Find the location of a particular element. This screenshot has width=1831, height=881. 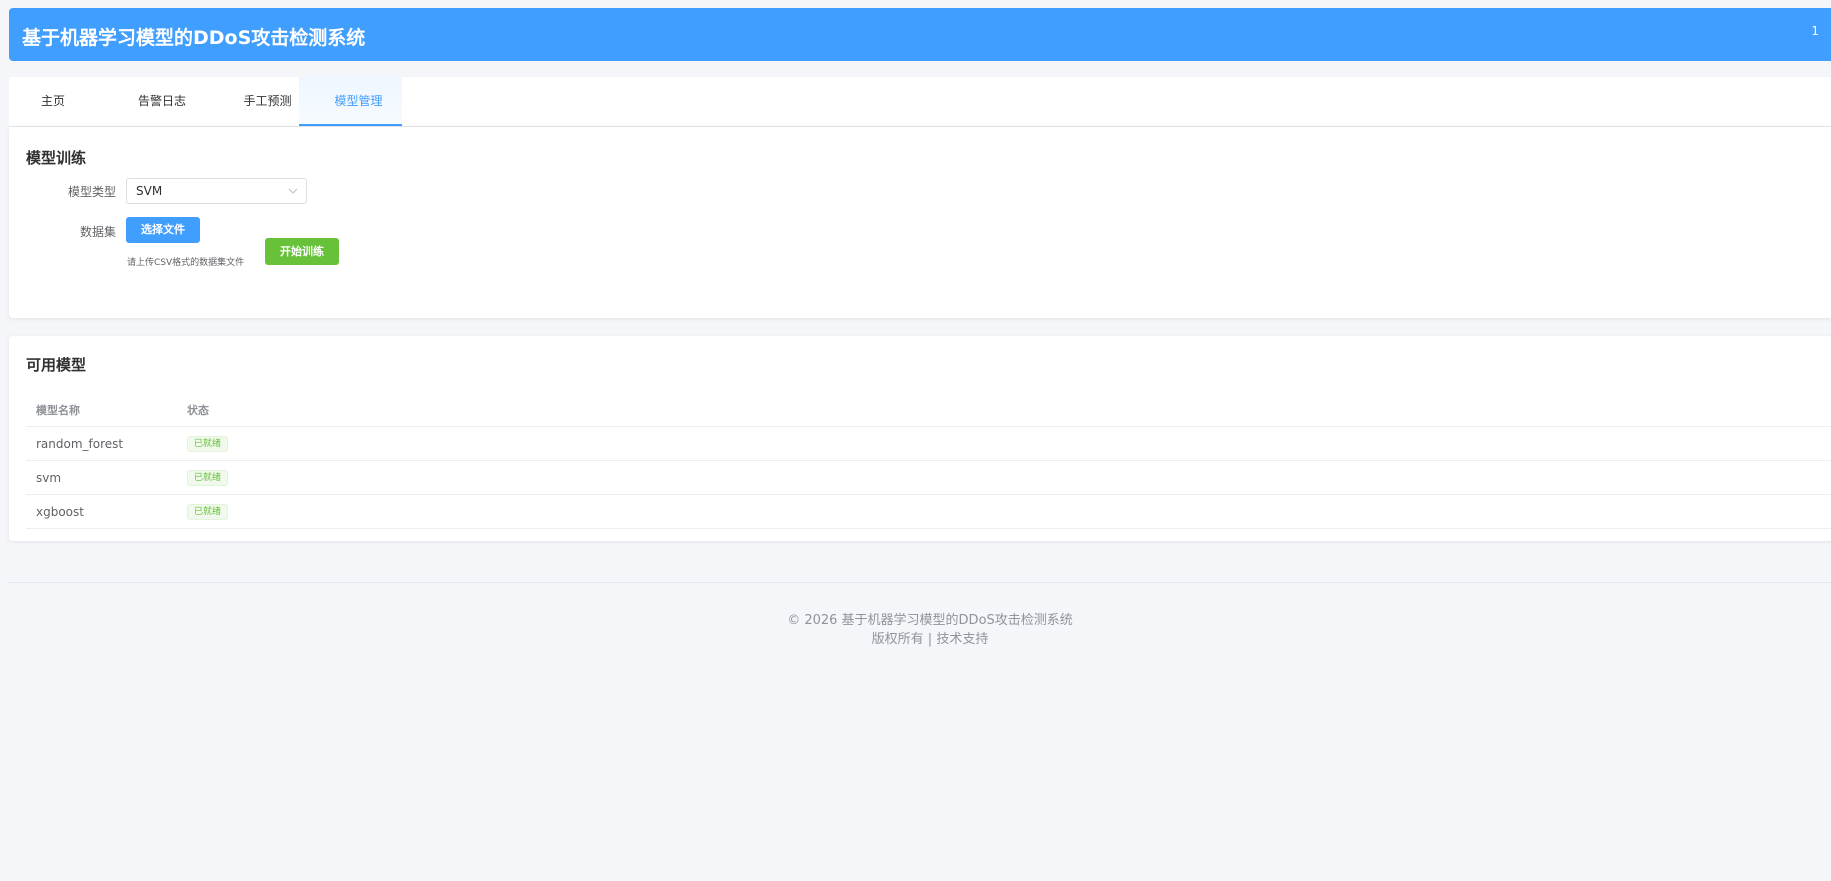

tab-model-management: 模型管理 is located at coordinates (350, 101).